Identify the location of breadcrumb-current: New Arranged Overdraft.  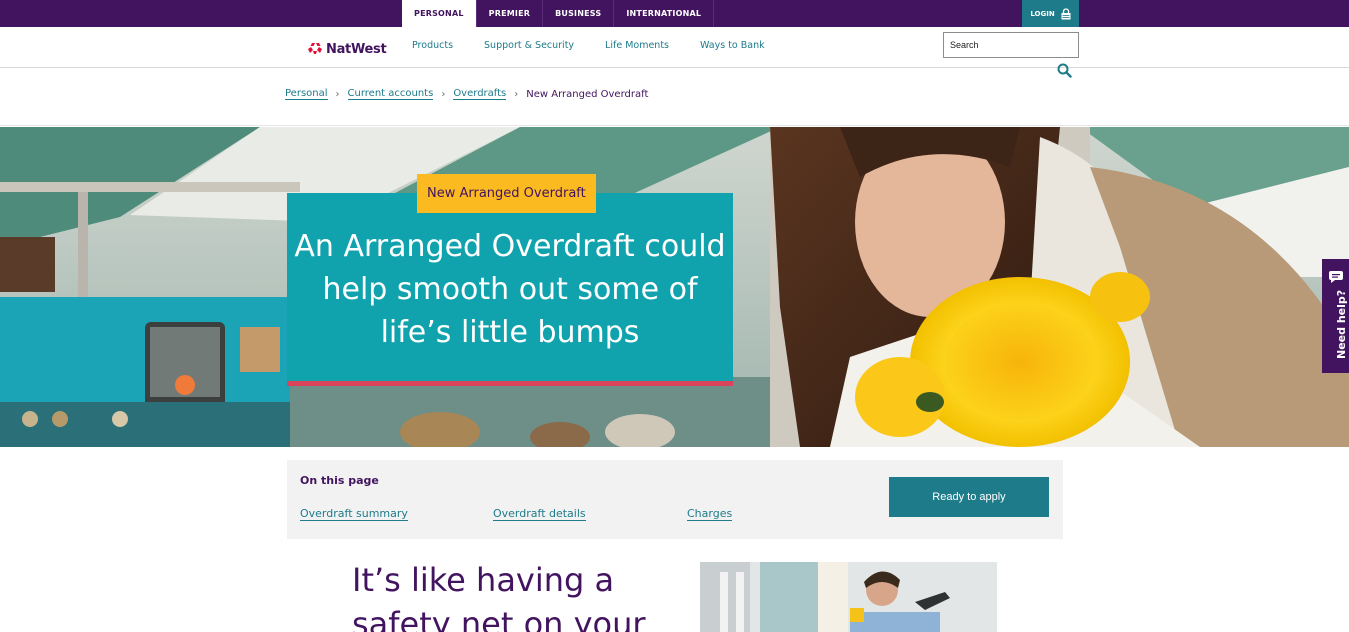
(587, 94).